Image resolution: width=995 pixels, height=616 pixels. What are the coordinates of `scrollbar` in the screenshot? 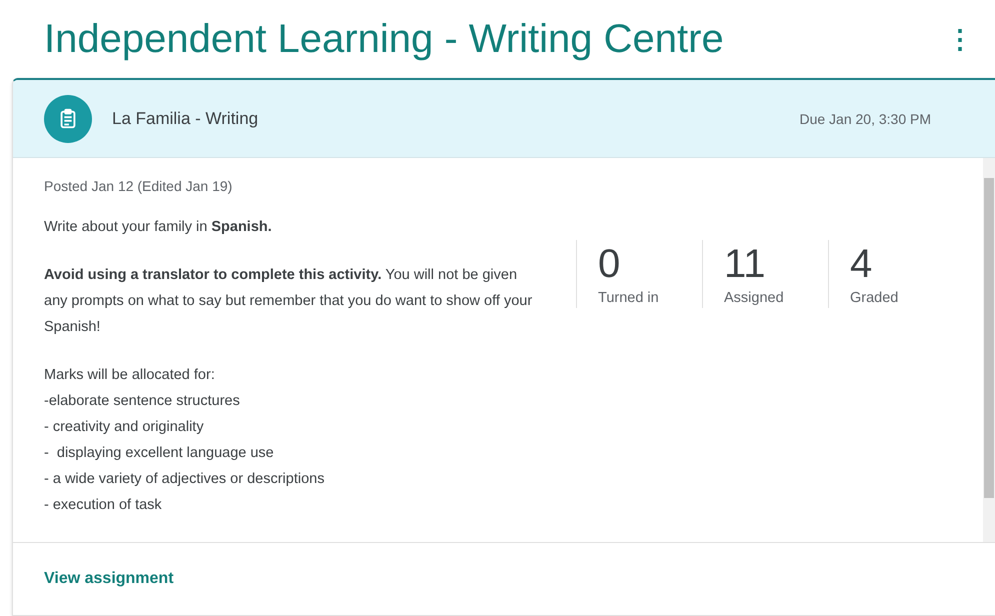 It's located at (989, 350).